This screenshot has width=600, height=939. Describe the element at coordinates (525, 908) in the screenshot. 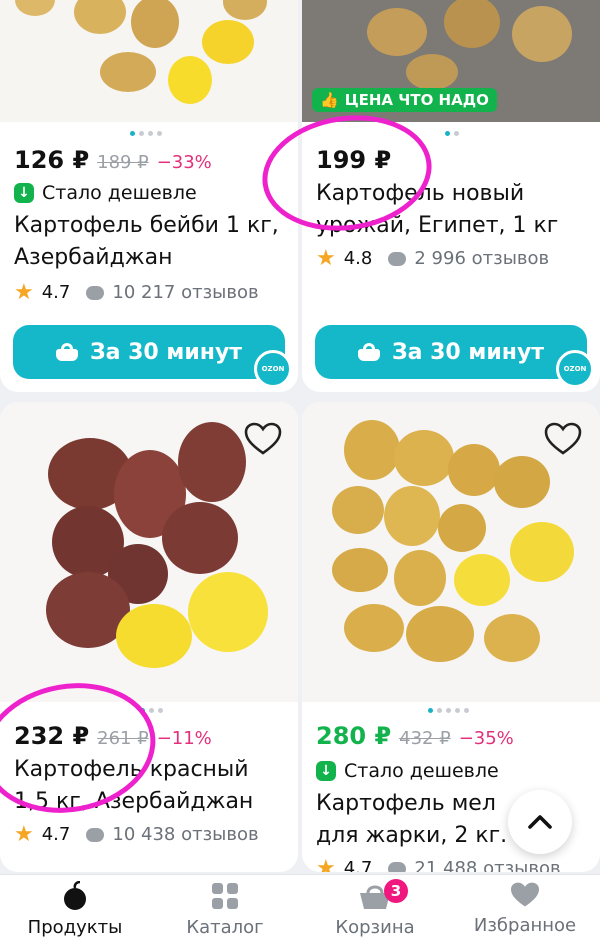

I see `nav-favorites: Избранное` at that location.